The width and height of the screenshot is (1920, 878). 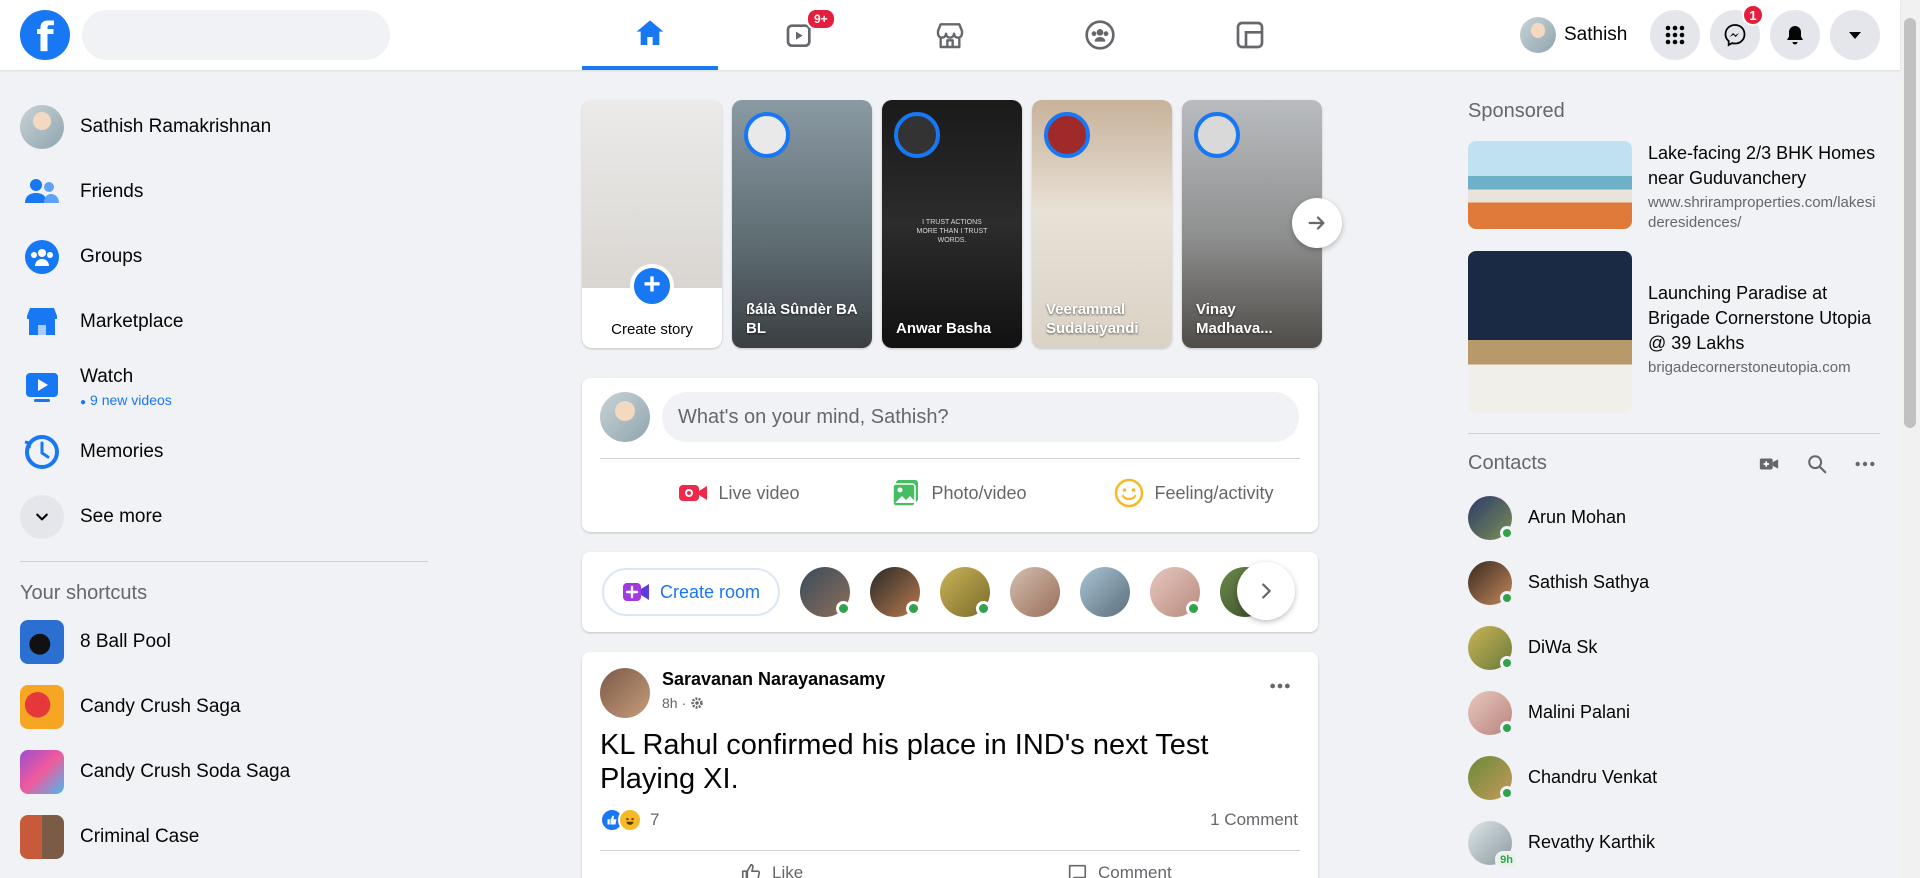 I want to click on photo-video-button: Photo/video, so click(x=959, y=493).